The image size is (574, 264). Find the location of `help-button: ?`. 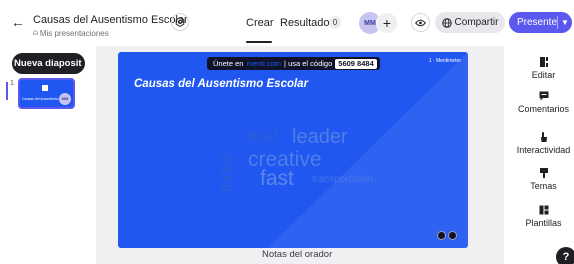

help-button: ? is located at coordinates (565, 255).